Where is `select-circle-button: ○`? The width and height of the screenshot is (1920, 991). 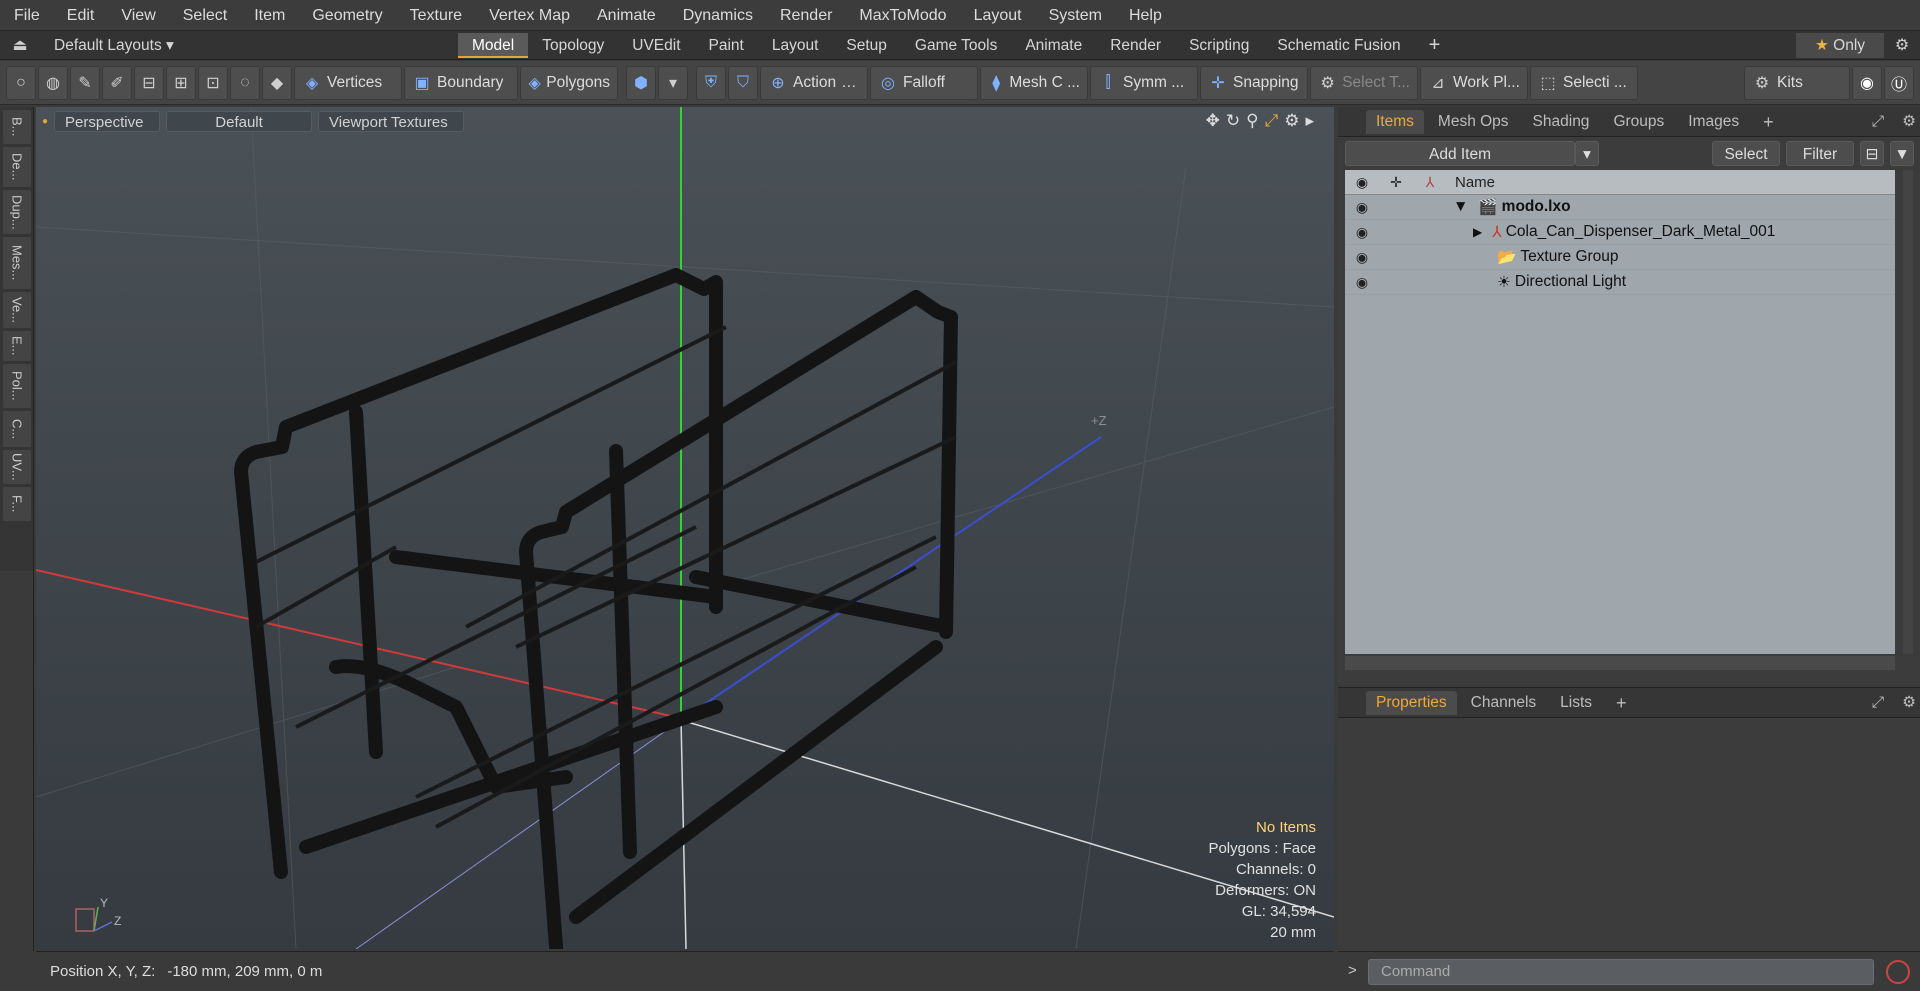 select-circle-button: ○ is located at coordinates (21, 82).